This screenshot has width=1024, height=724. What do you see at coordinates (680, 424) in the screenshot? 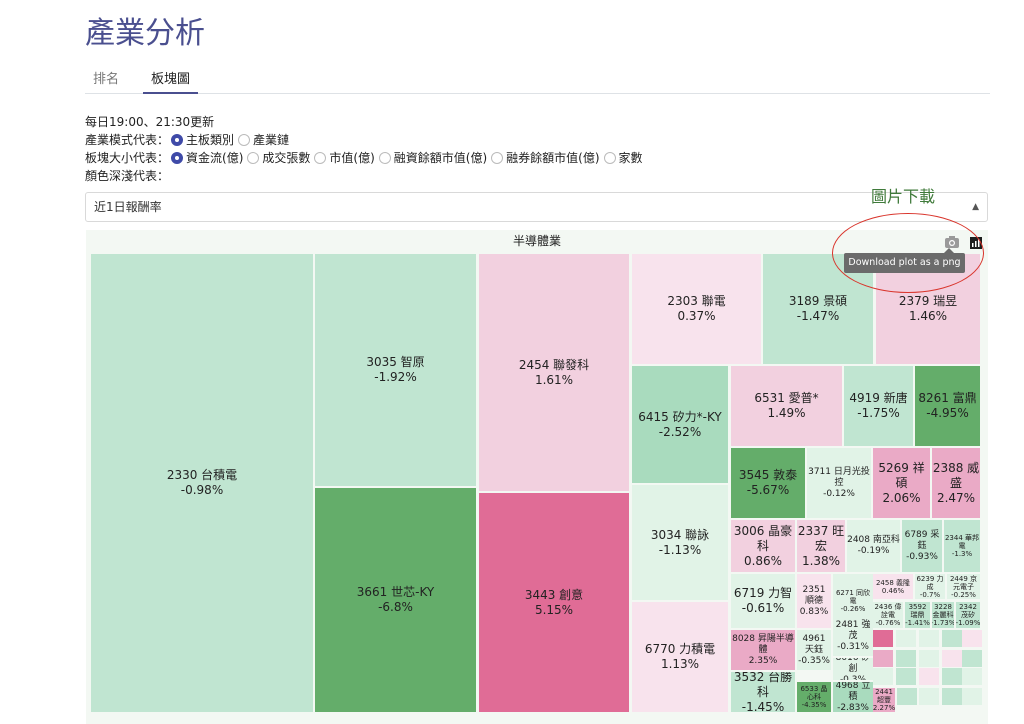
I see `treemap-cell: 6415 矽力*-KY -2.52%` at bounding box center [680, 424].